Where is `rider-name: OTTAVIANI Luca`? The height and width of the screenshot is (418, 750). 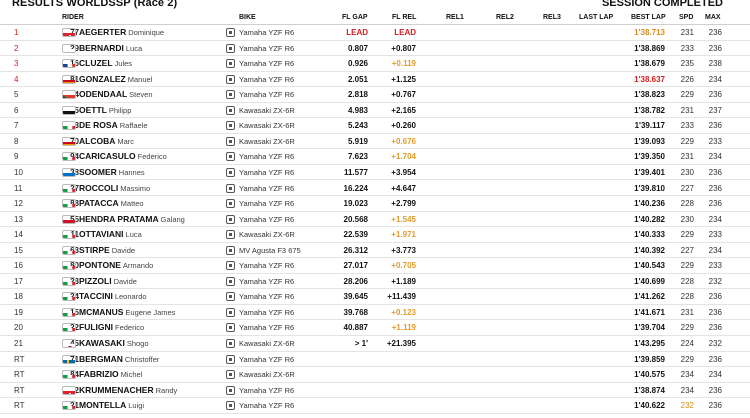 rider-name: OTTAVIANI Luca is located at coordinates (110, 234).